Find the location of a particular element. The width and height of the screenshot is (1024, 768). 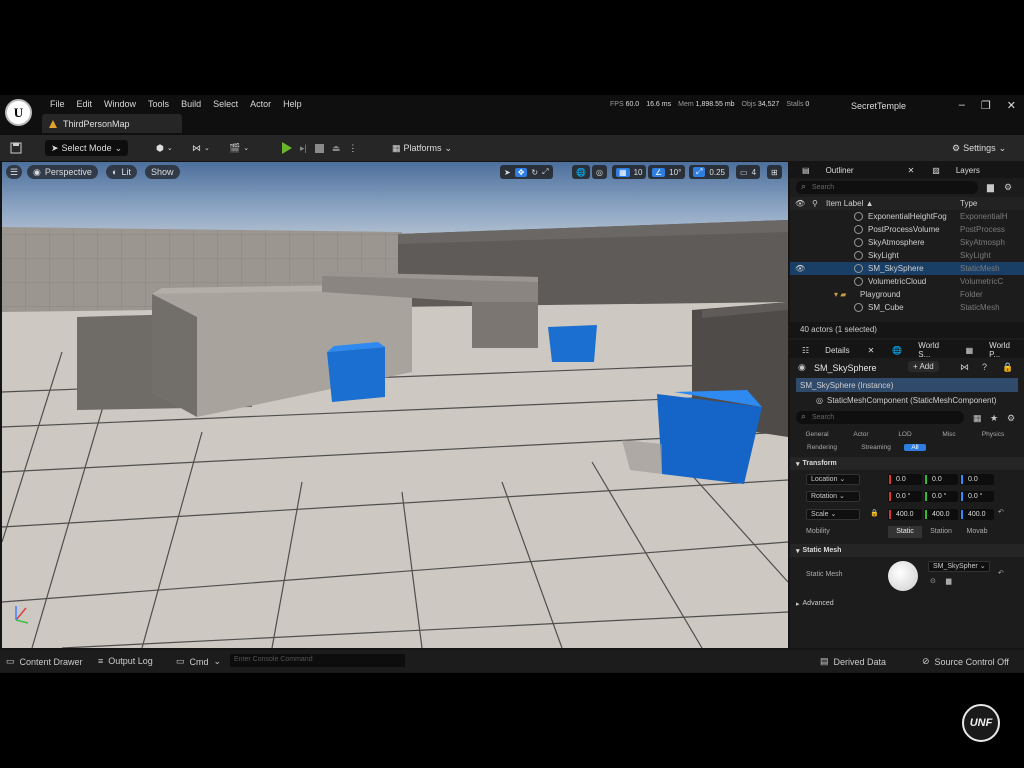

menu-edit: Edit is located at coordinates (85, 104).